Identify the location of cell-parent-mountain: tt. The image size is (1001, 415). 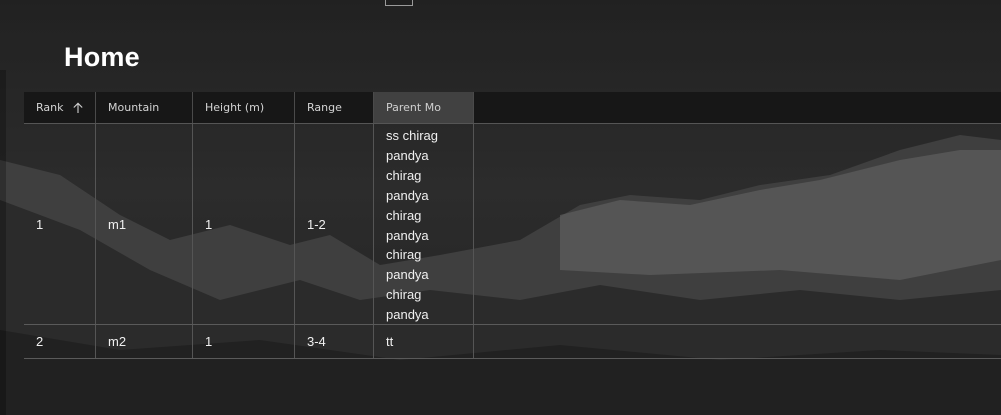
(424, 341).